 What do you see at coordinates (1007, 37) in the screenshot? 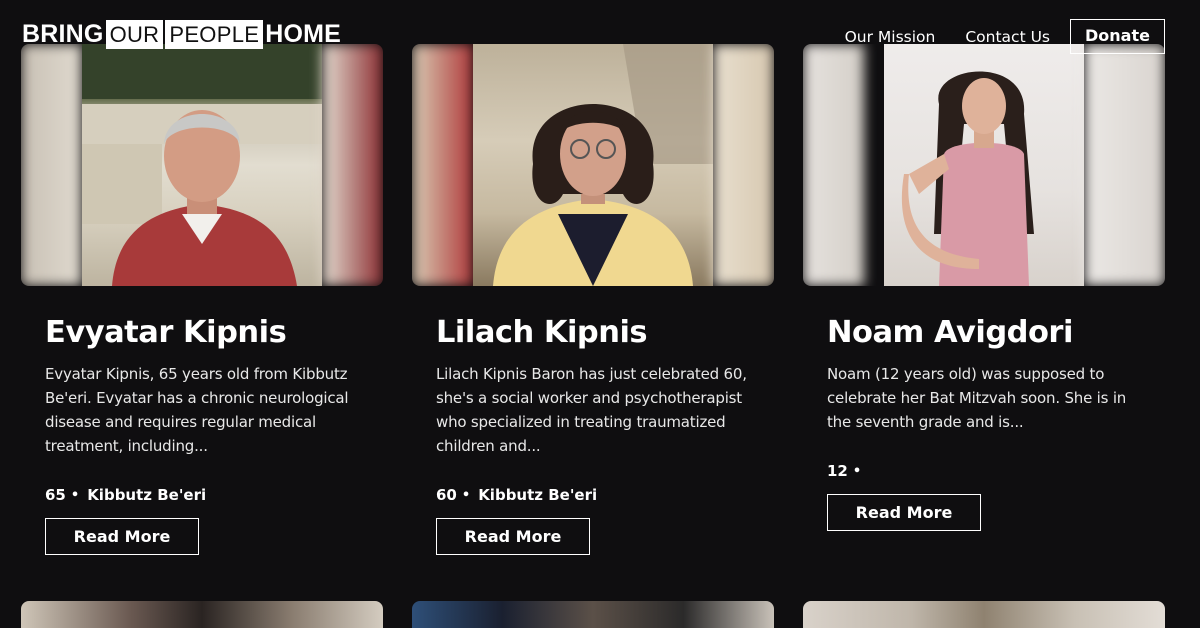
I see `nav-contact-us: Contact Us` at bounding box center [1007, 37].